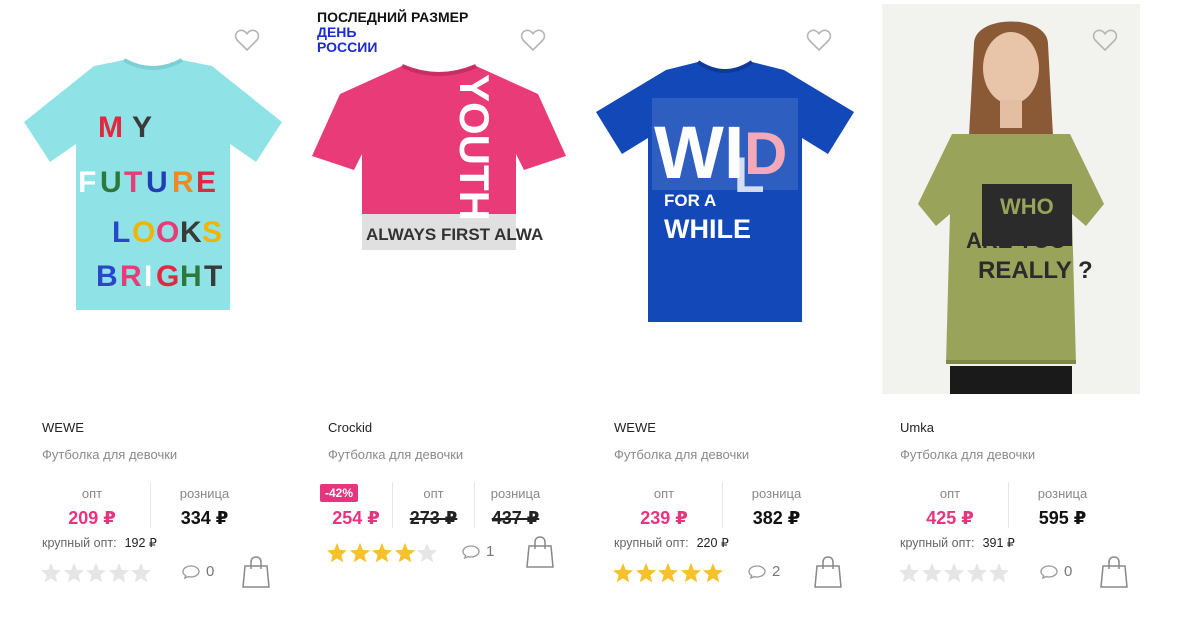 This screenshot has height=641, width=1179. What do you see at coordinates (438, 505) in the screenshot?
I see `price-block: -42% 254 ₽ опт 273 ₽ розница 437 ₽` at bounding box center [438, 505].